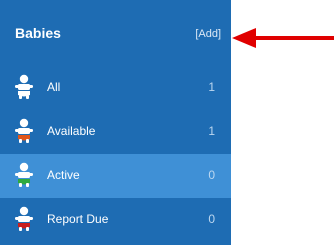 This screenshot has width=336, height=245. What do you see at coordinates (115, 132) in the screenshot?
I see `nav-item-available: Available 1` at bounding box center [115, 132].